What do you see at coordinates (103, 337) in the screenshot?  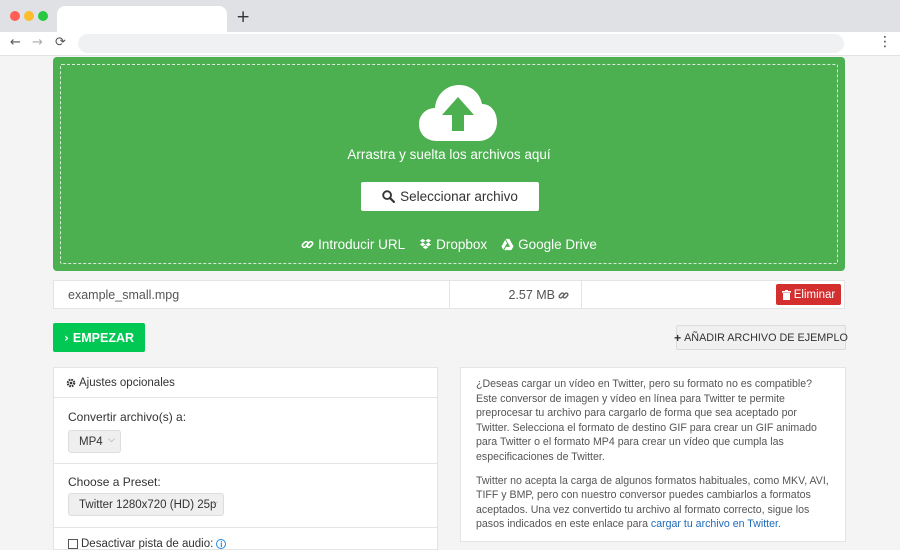 I see `start-label: EMPEZAR` at bounding box center [103, 337].